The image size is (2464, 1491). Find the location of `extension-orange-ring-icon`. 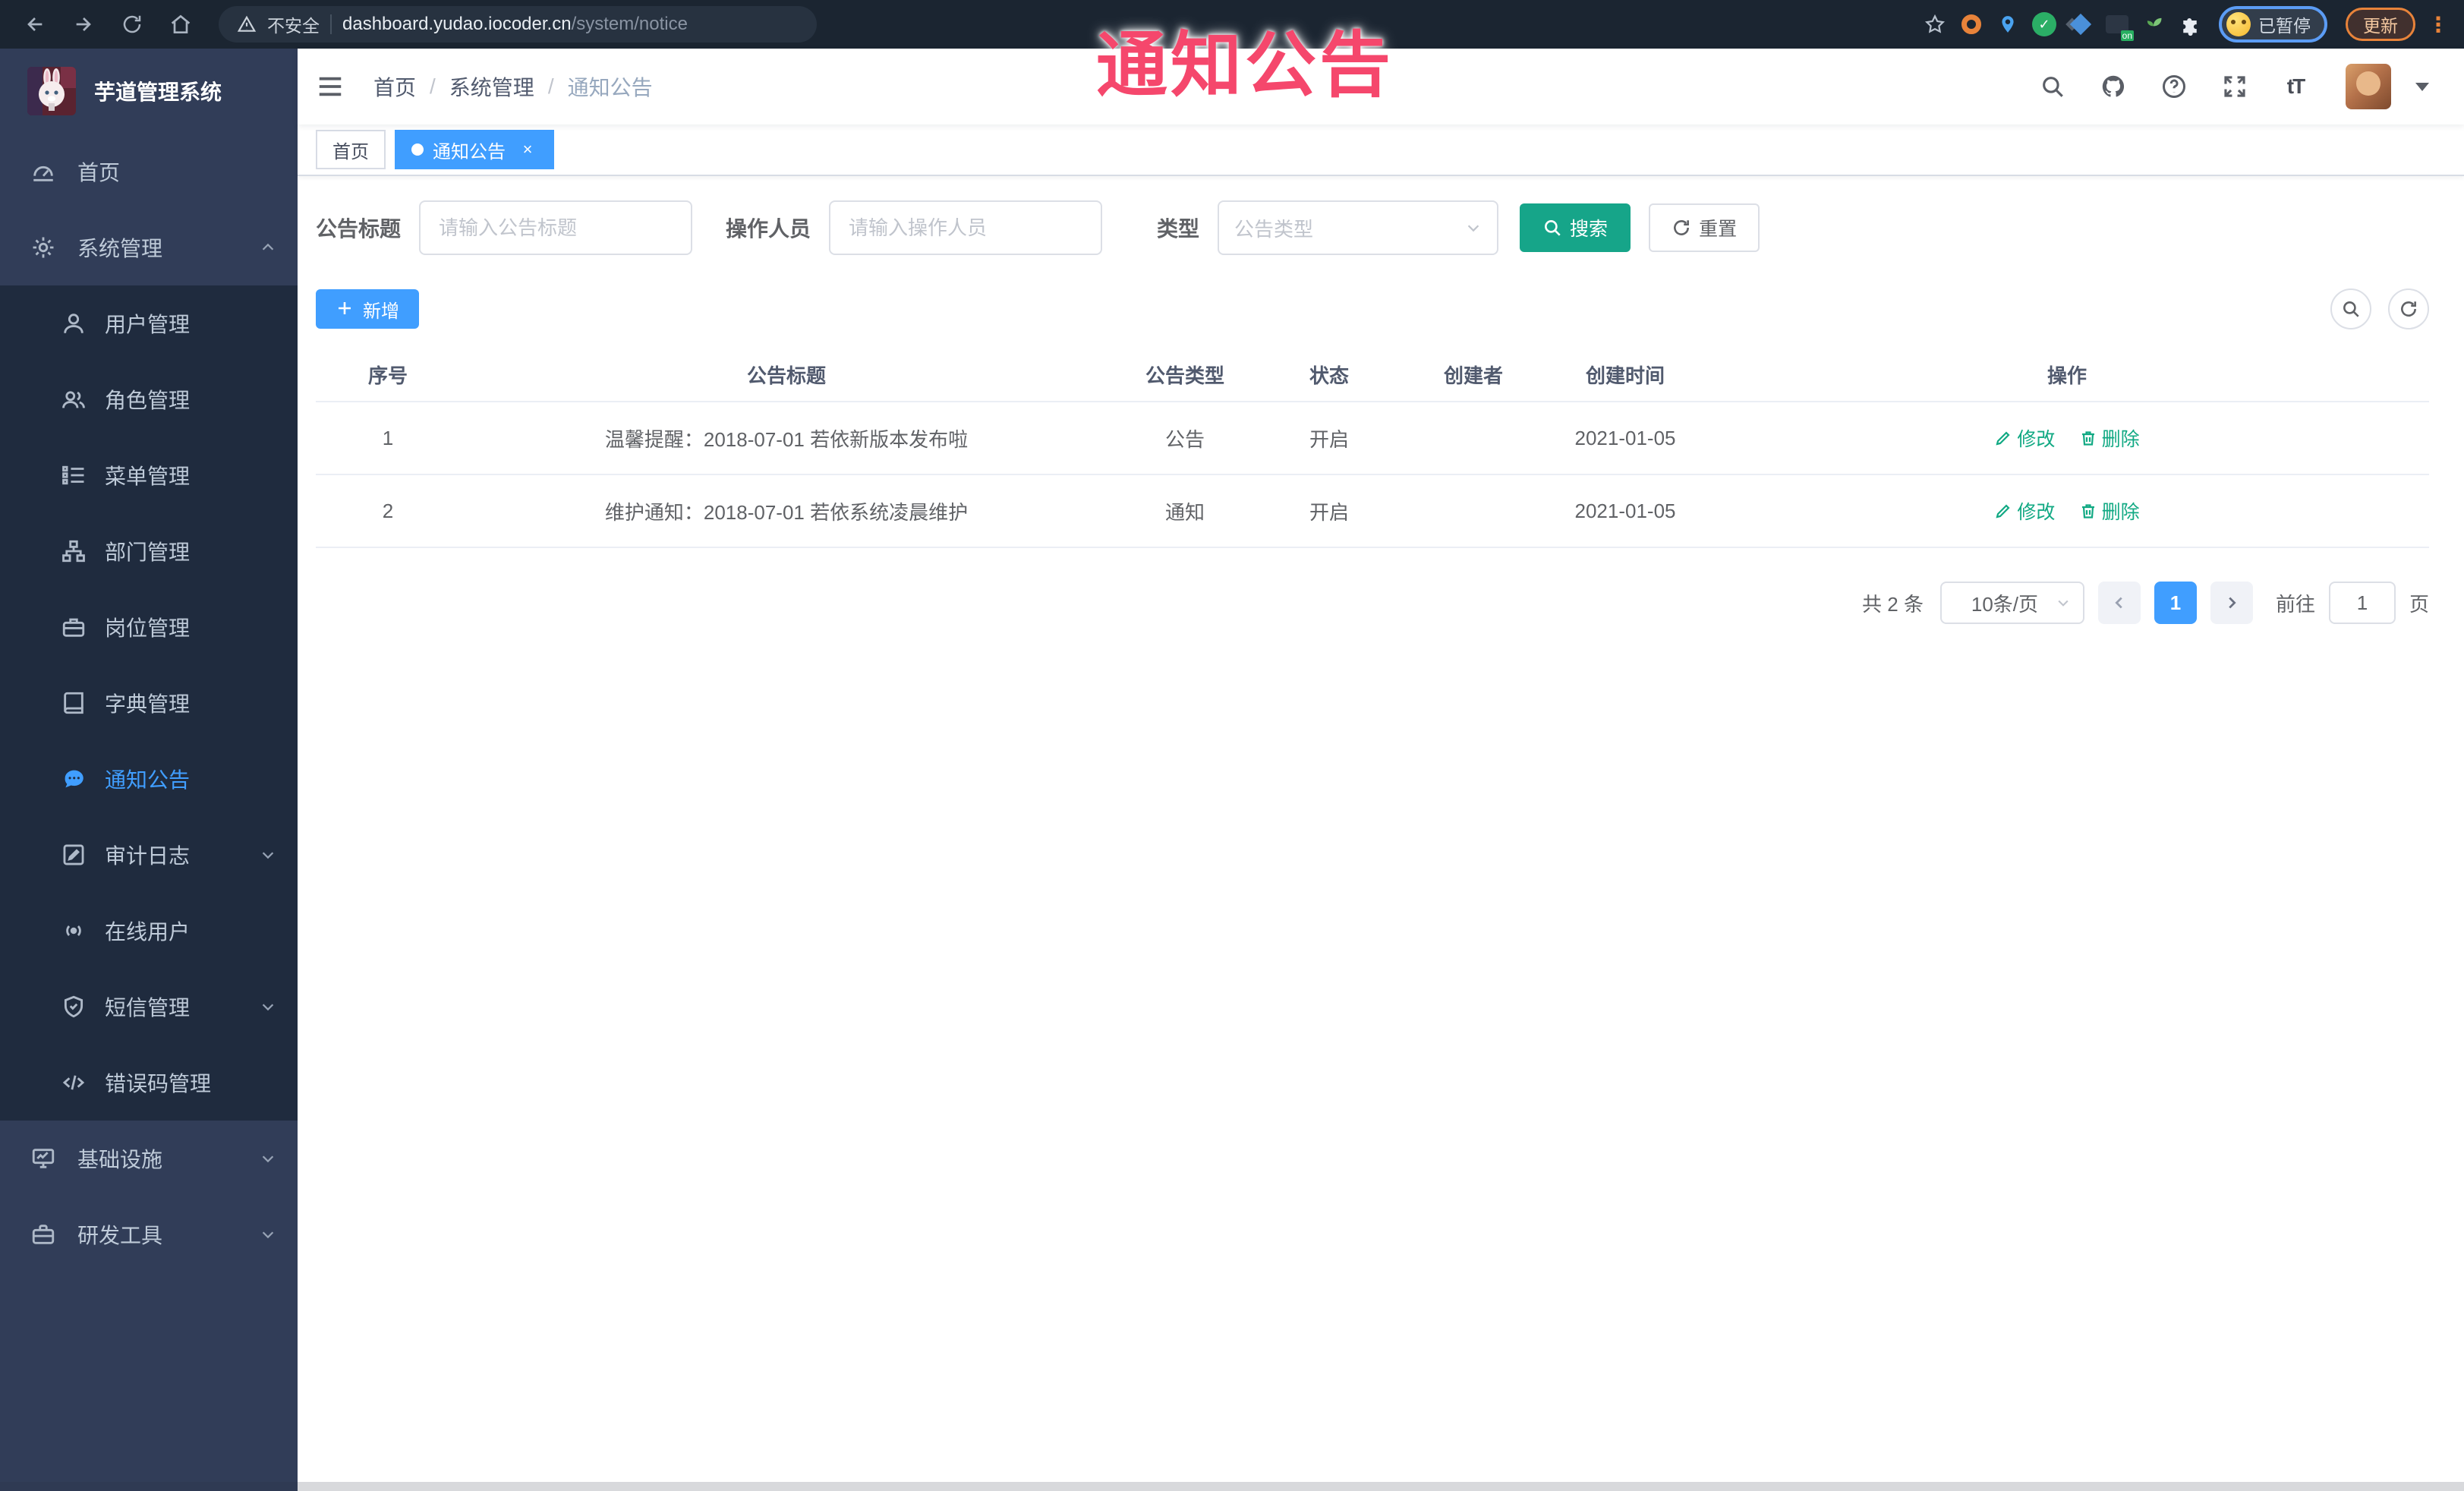

extension-orange-ring-icon is located at coordinates (1972, 24).